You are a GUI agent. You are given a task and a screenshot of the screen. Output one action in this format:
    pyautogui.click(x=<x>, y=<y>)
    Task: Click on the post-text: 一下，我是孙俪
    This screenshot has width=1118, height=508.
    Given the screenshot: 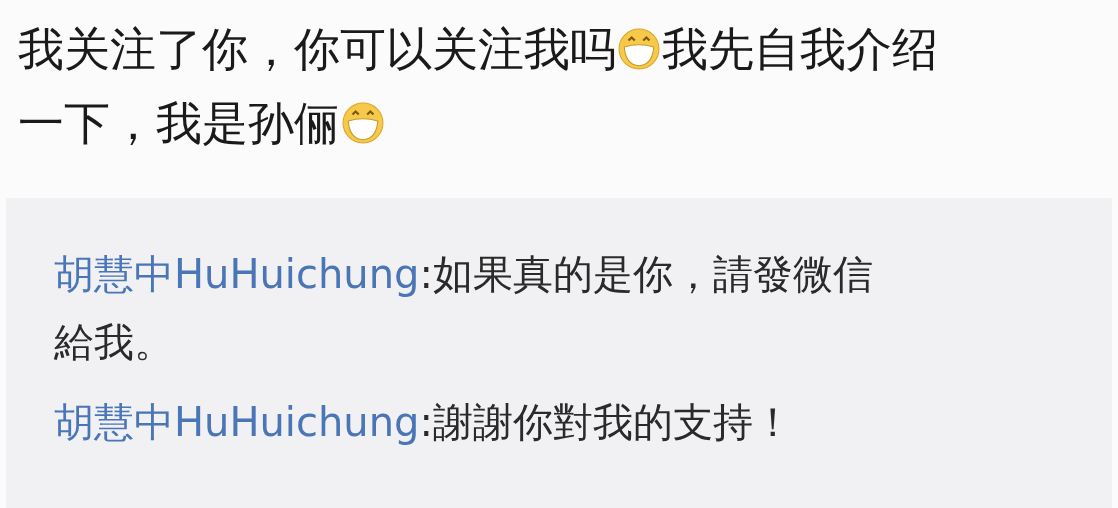 What is the action you would take?
    pyautogui.click(x=179, y=123)
    